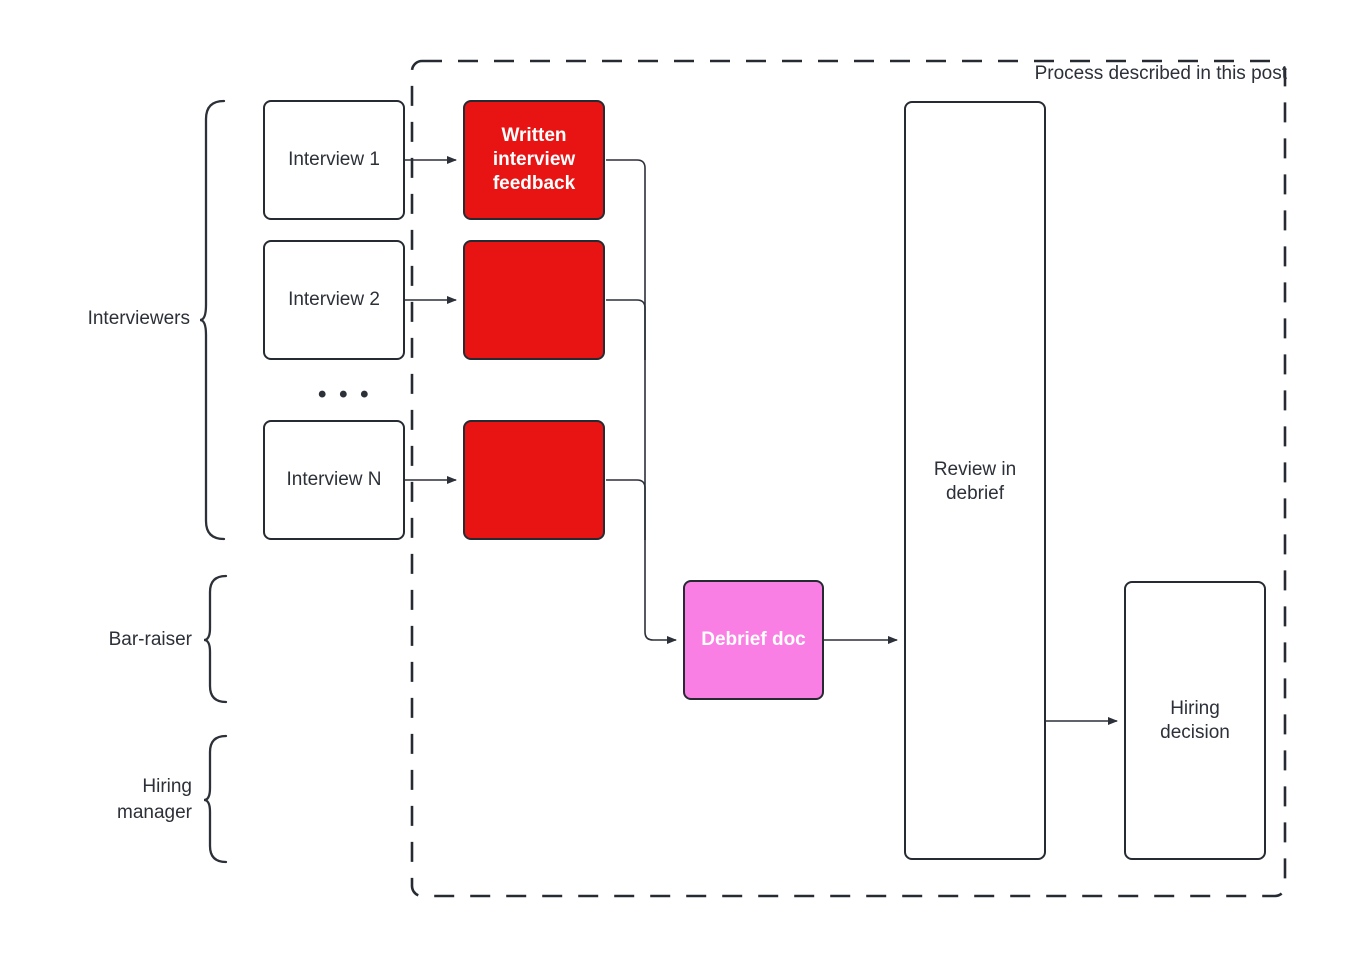 The height and width of the screenshot is (962, 1345). I want to click on node-written-interview-feedback-n, so click(534, 480).